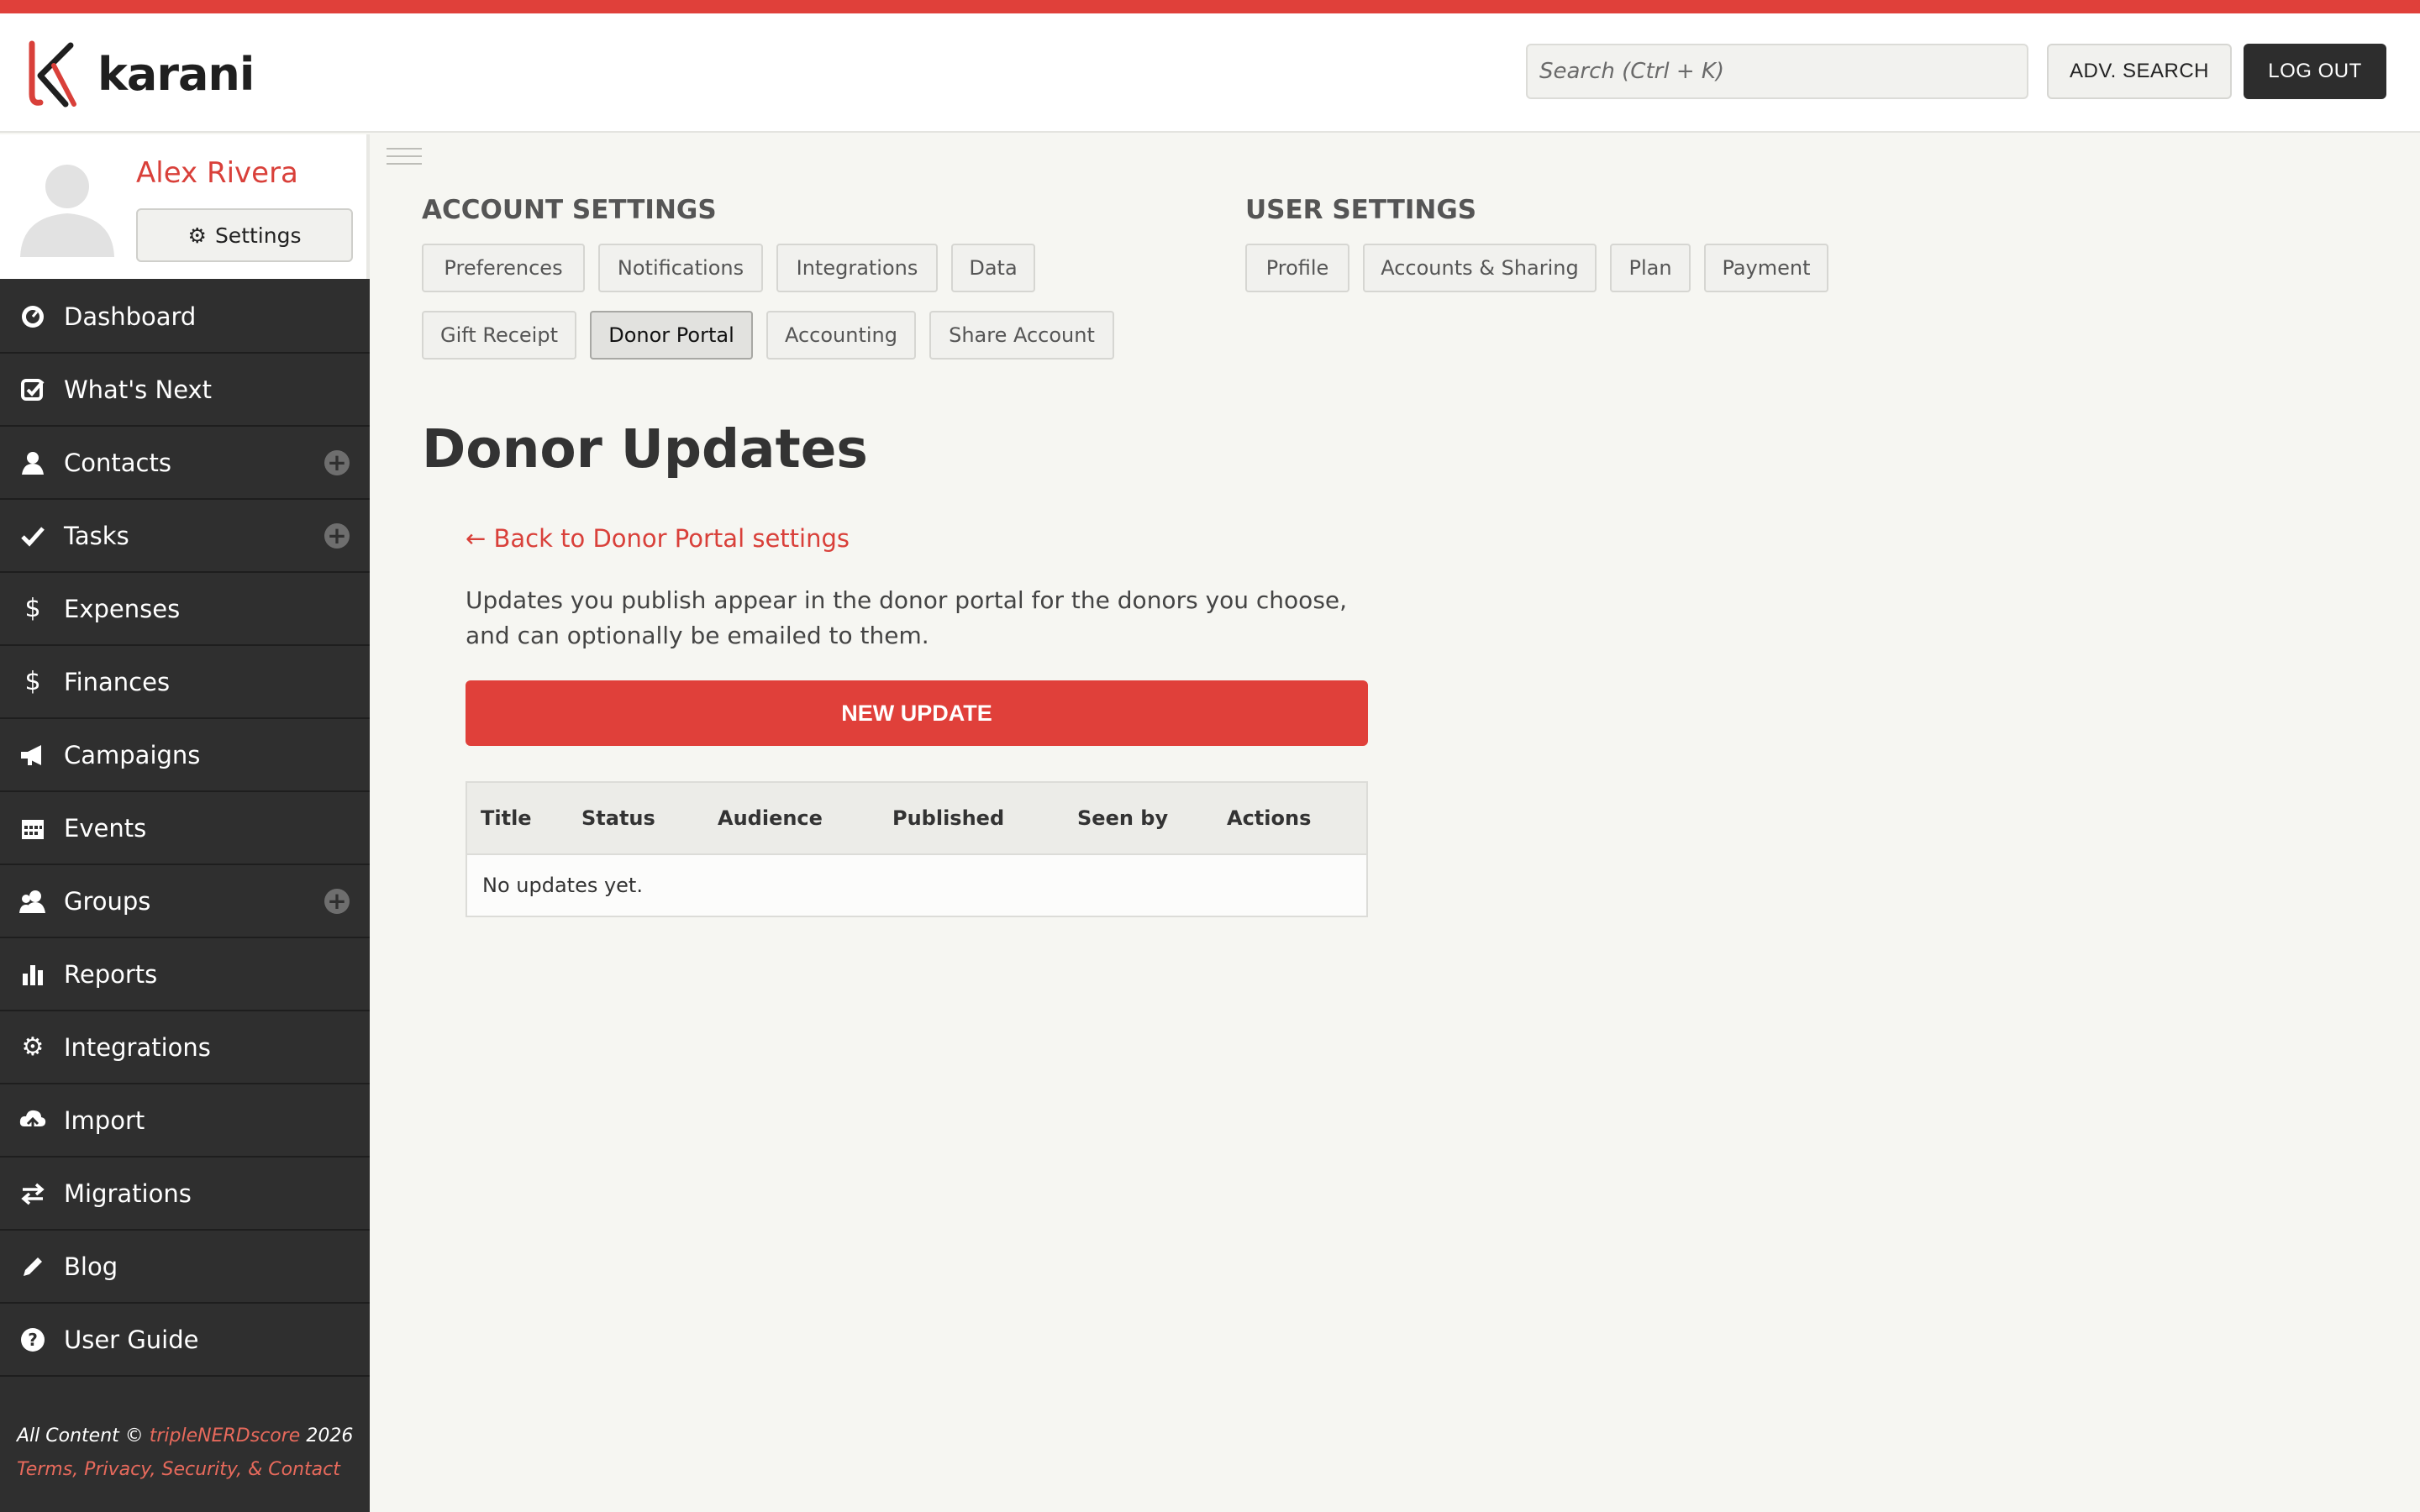  Describe the element at coordinates (2315, 71) in the screenshot. I see `logout-button: LOG OUT` at that location.